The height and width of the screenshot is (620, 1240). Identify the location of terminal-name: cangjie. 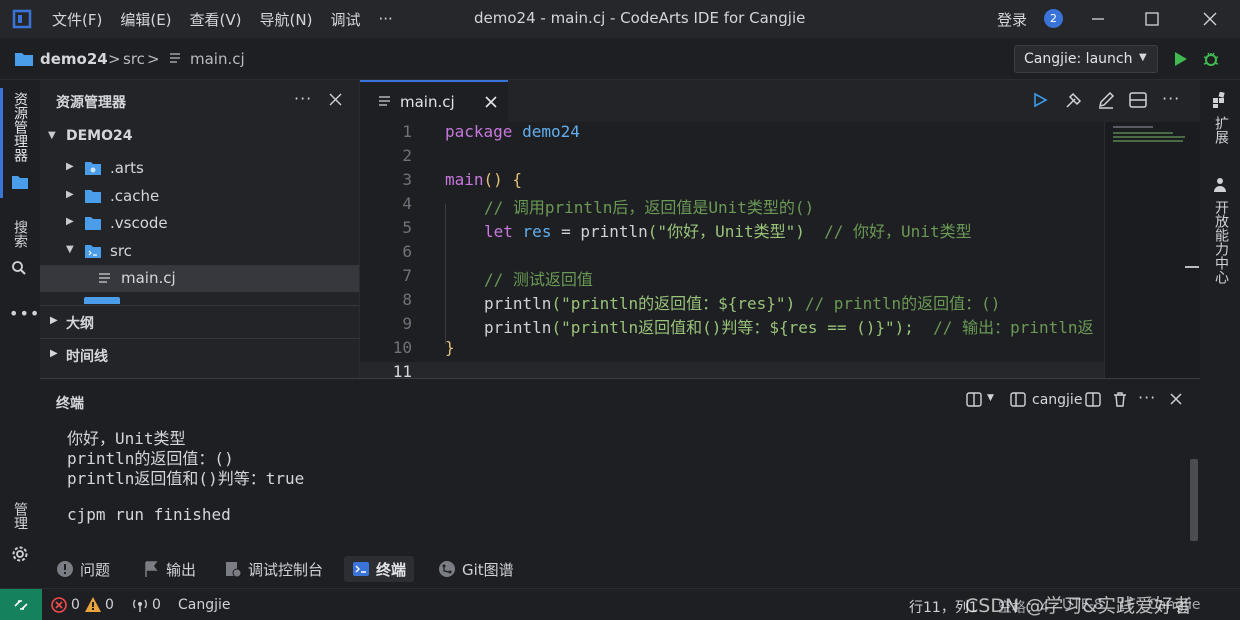
(1057, 400).